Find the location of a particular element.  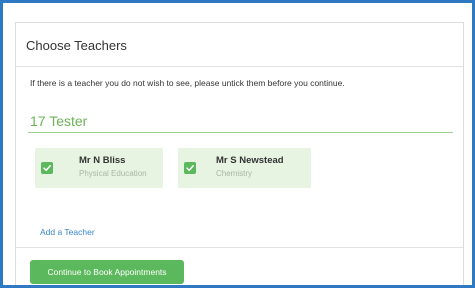

student-name: 17 Tester is located at coordinates (59, 121).